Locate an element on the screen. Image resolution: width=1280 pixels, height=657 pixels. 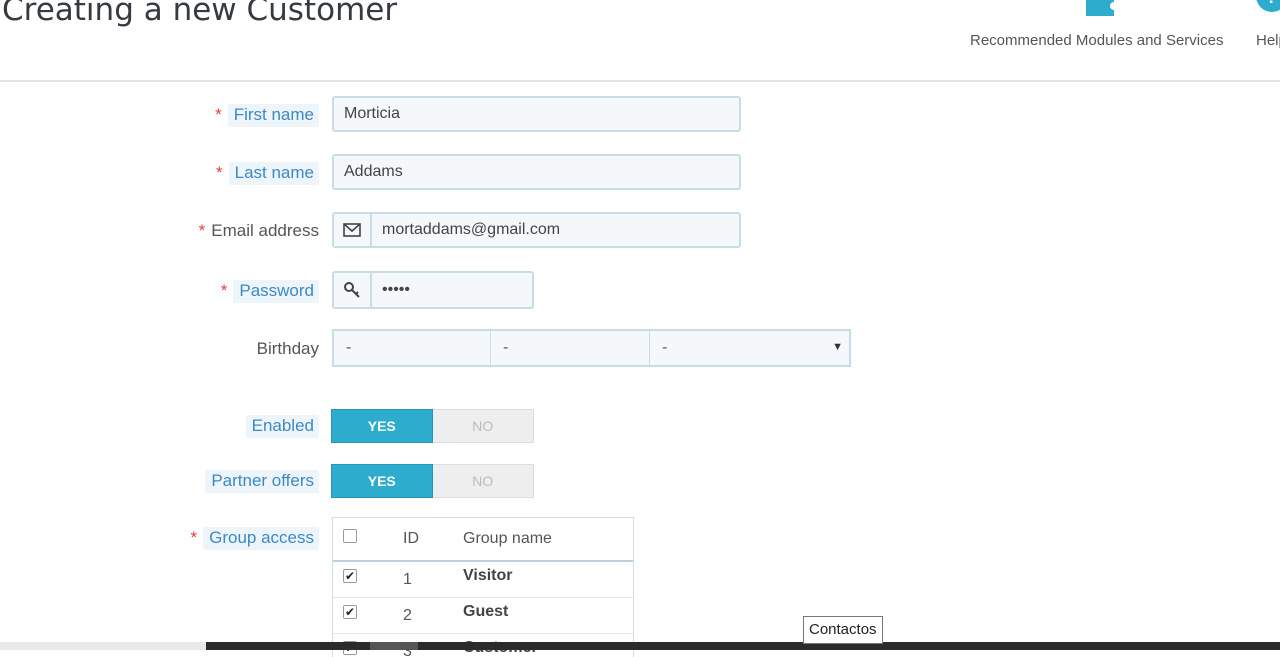
group-name: Guest is located at coordinates (486, 611).